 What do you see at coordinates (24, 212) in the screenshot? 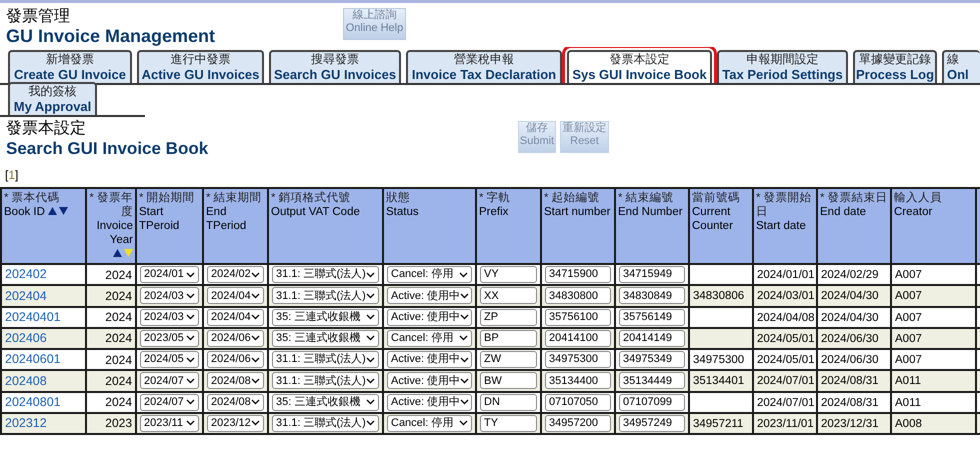
I see `column-header: Book ID` at bounding box center [24, 212].